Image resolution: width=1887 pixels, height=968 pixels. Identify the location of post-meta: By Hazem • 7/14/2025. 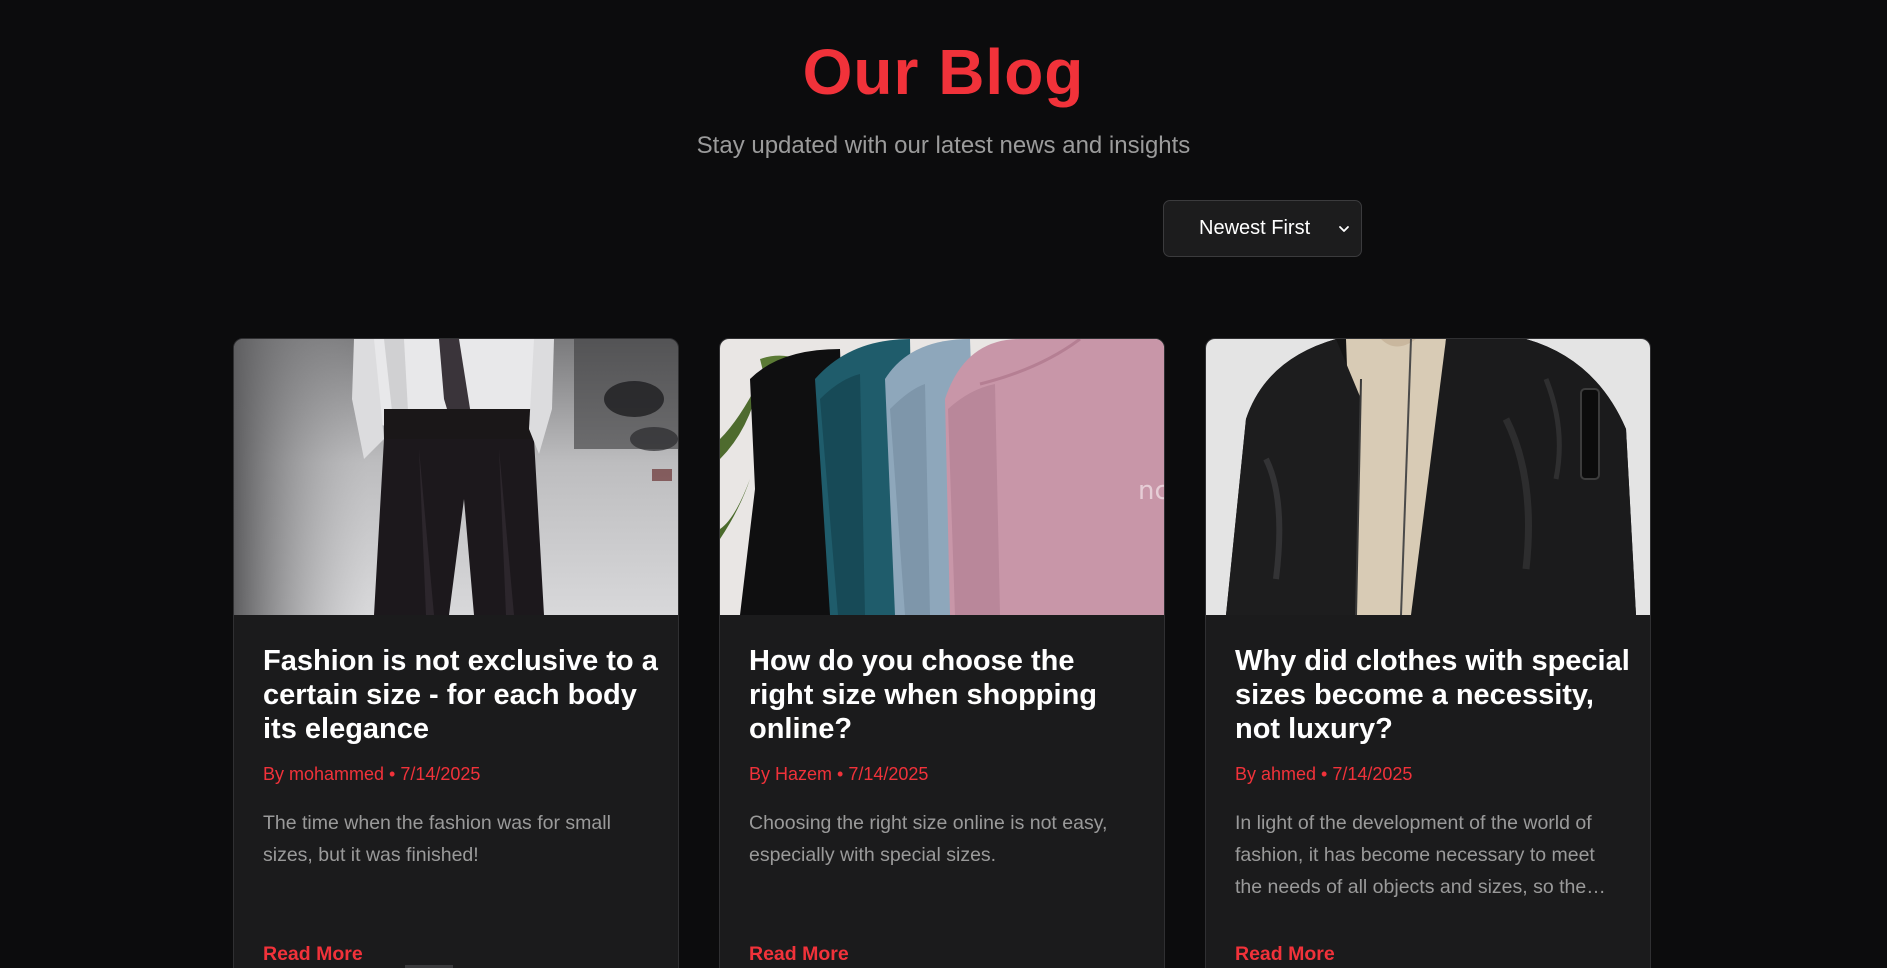
(839, 774).